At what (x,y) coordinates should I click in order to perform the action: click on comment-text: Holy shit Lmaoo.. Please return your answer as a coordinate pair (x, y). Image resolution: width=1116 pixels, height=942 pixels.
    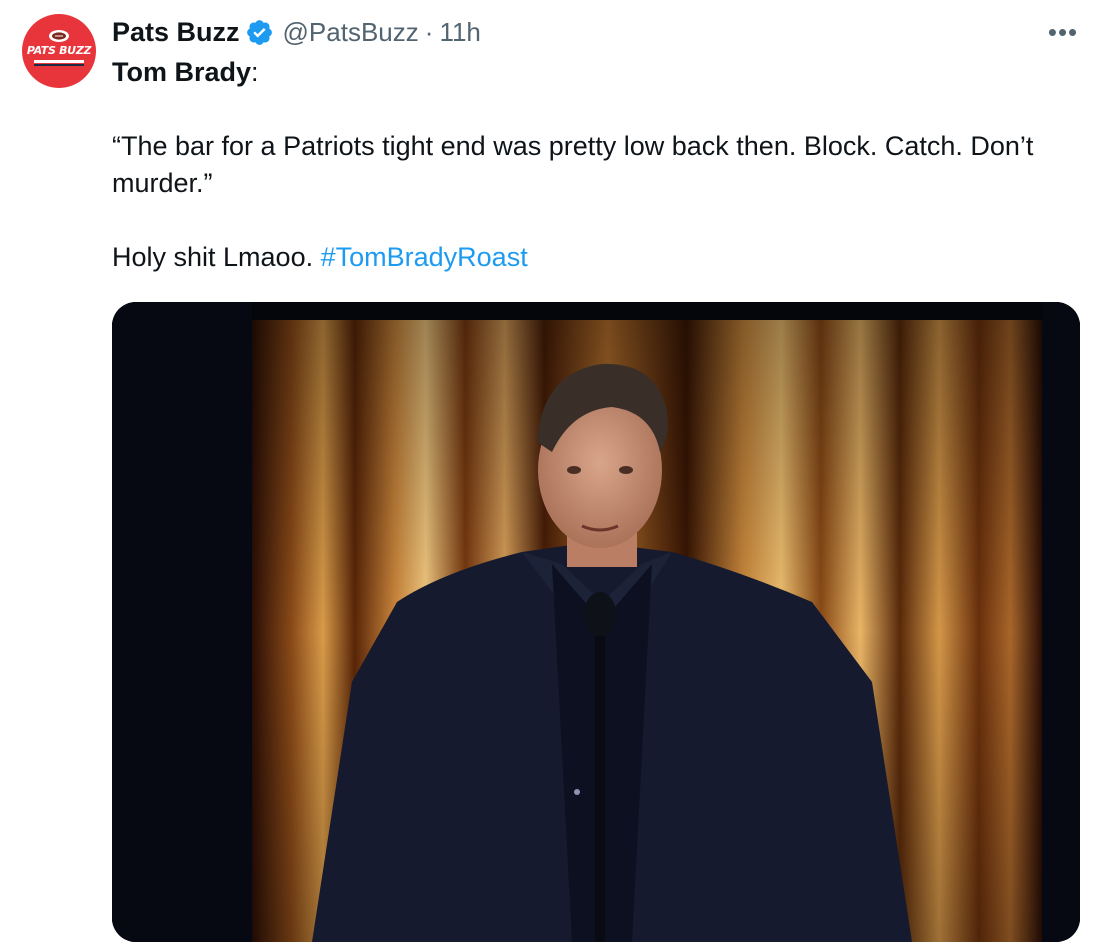
    Looking at the image, I should click on (213, 257).